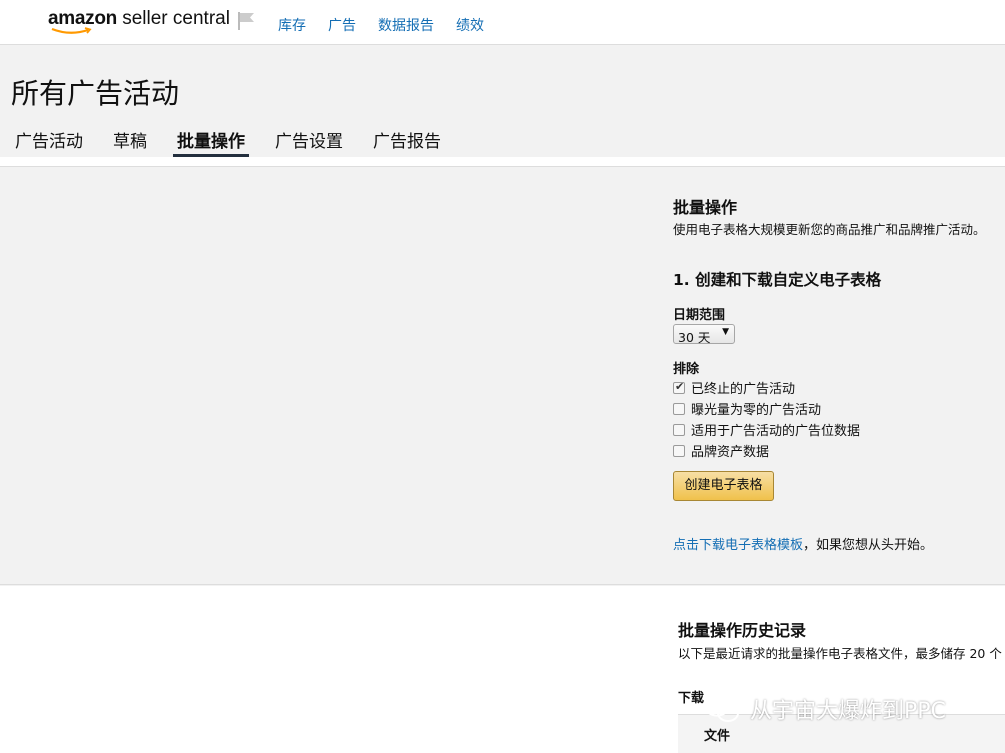 The image size is (1005, 753). I want to click on top-navigation-bar: amazon seller central 库存 广告 数据报告 绩效, so click(502, 22).